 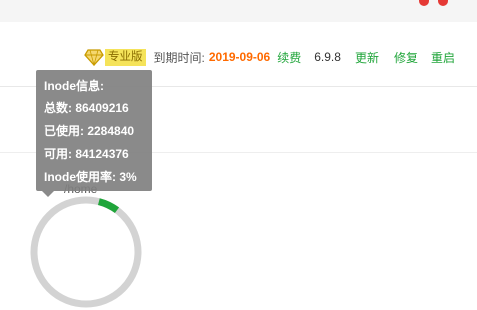 I want to click on repair-link: 修复, so click(x=406, y=57).